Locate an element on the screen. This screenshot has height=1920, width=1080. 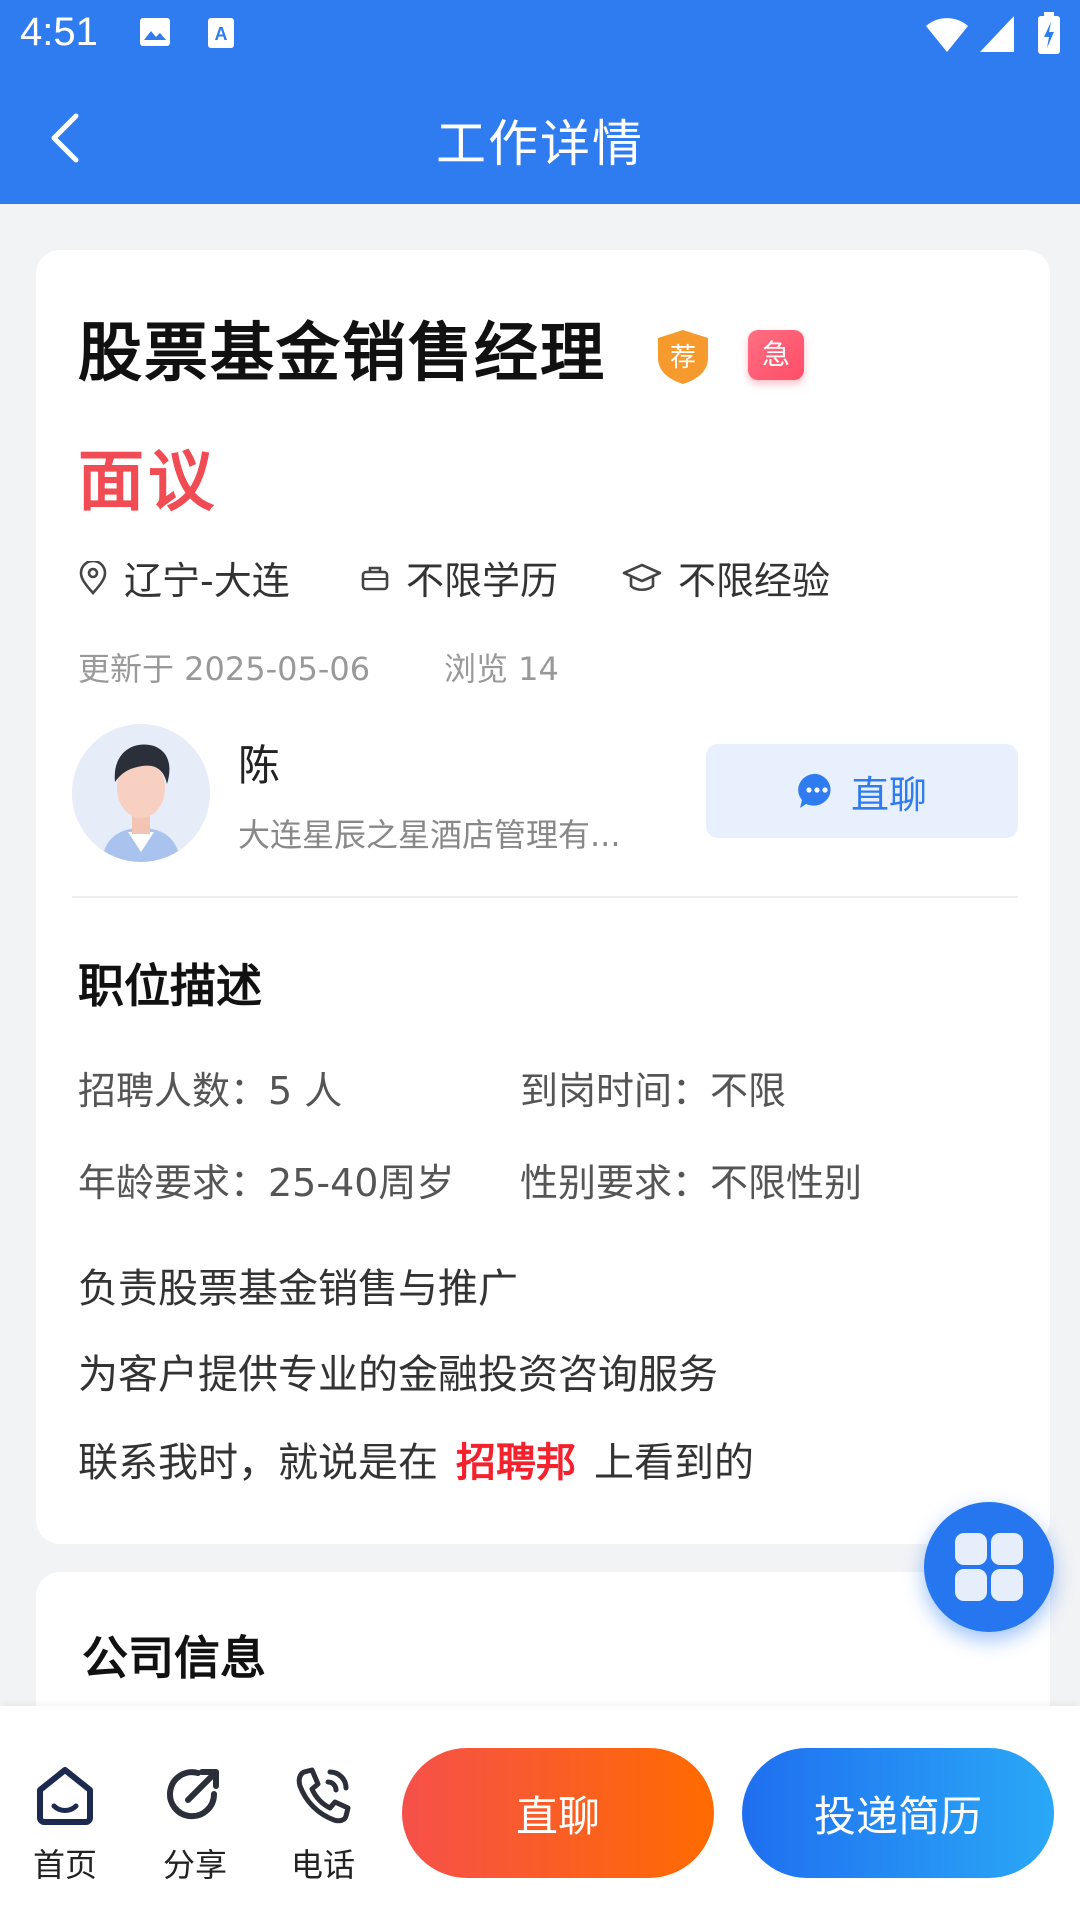
direct-chat-button: 直聊 is located at coordinates (862, 791).